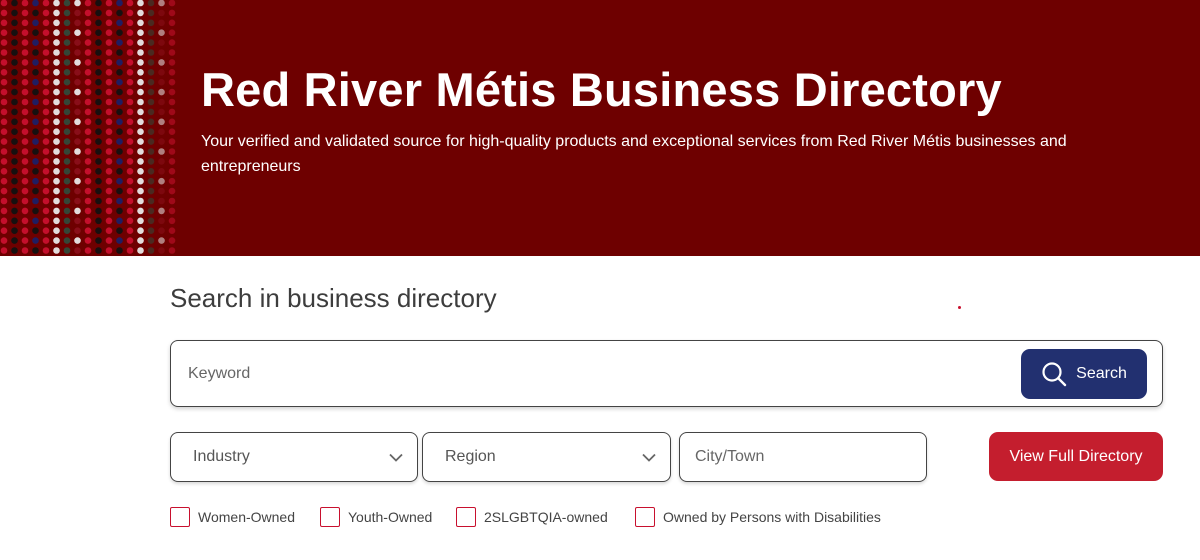 This screenshot has width=1200, height=560. I want to click on search-icon, so click(1054, 374).